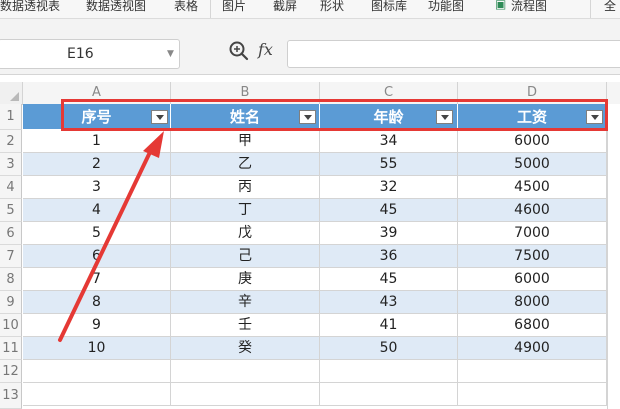  Describe the element at coordinates (97, 141) in the screenshot. I see `table-cell: 1` at that location.